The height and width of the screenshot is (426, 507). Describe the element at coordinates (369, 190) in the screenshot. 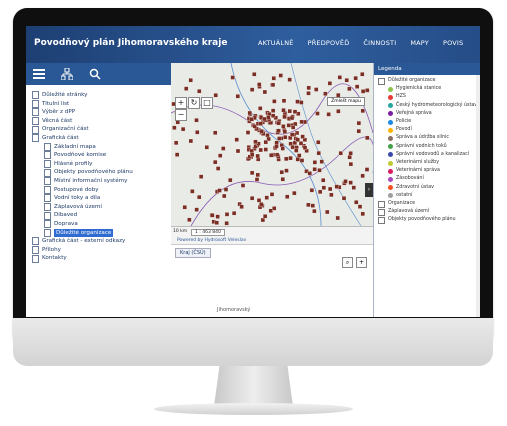

I see `map-nav-arrow-right: ›` at that location.